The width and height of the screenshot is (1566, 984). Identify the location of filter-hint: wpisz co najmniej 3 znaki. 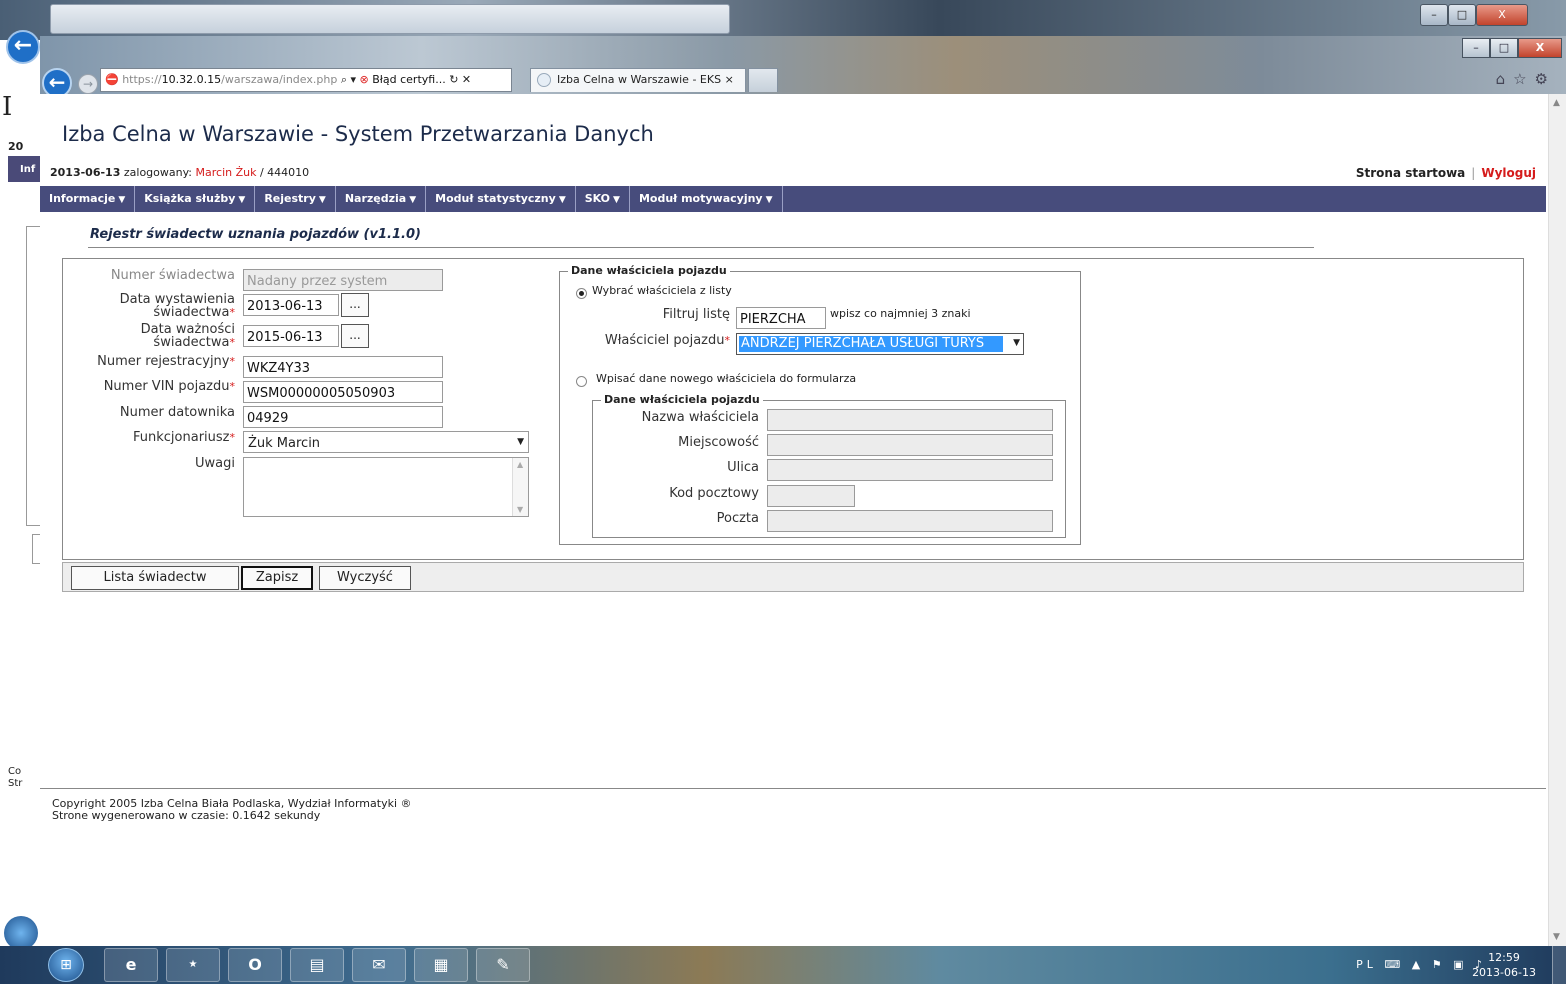
(900, 313).